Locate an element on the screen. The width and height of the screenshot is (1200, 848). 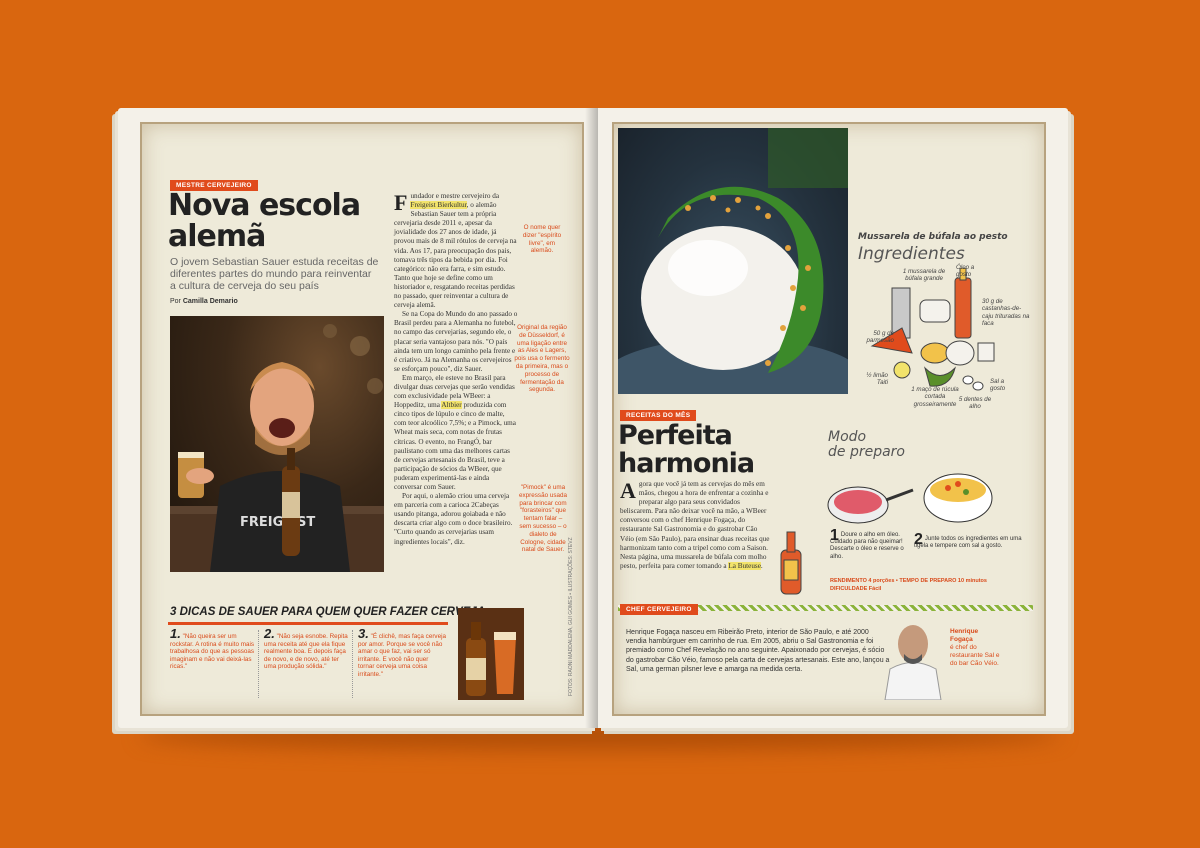
title-line-2: alemã is located at coordinates (217, 236).